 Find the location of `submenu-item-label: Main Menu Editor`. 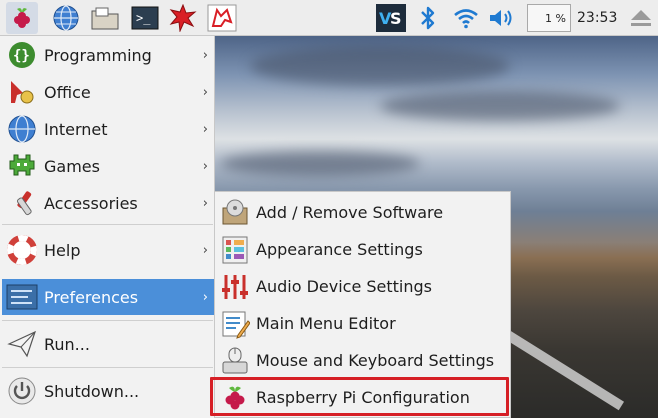

submenu-item-label: Main Menu Editor is located at coordinates (326, 323).